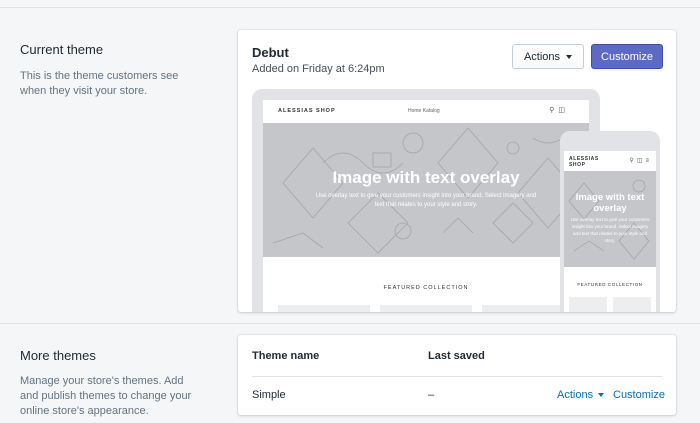 The height and width of the screenshot is (423, 700). I want to click on column-header-last-saved: Last saved, so click(456, 356).